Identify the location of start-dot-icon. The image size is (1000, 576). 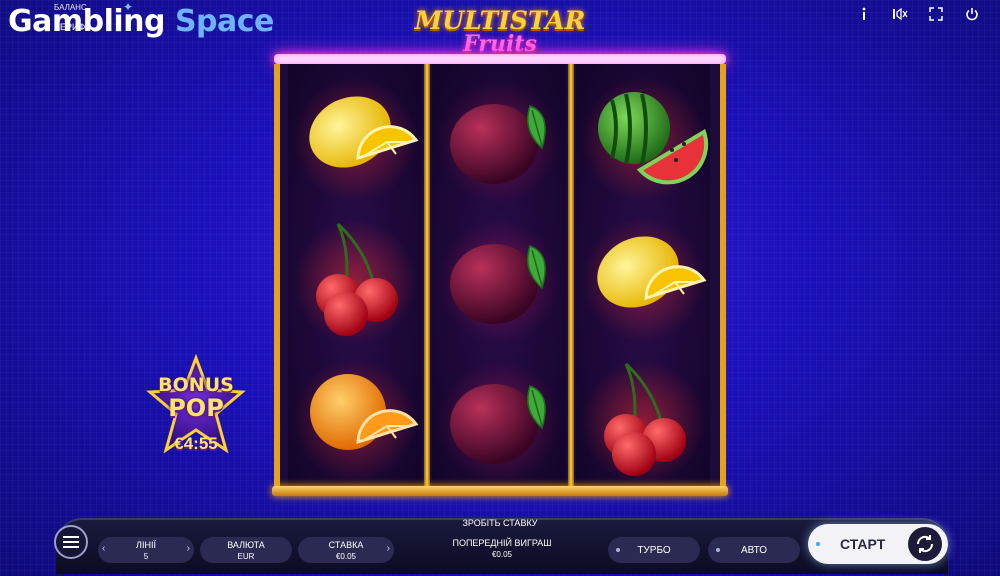
(818, 544).